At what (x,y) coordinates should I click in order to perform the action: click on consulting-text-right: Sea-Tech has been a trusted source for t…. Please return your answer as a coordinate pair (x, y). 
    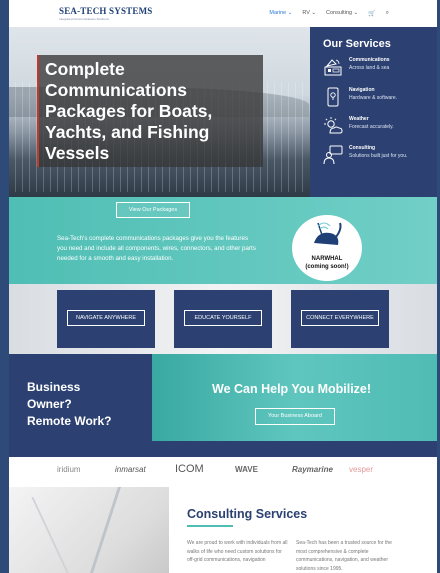
    Looking at the image, I should click on (344, 556).